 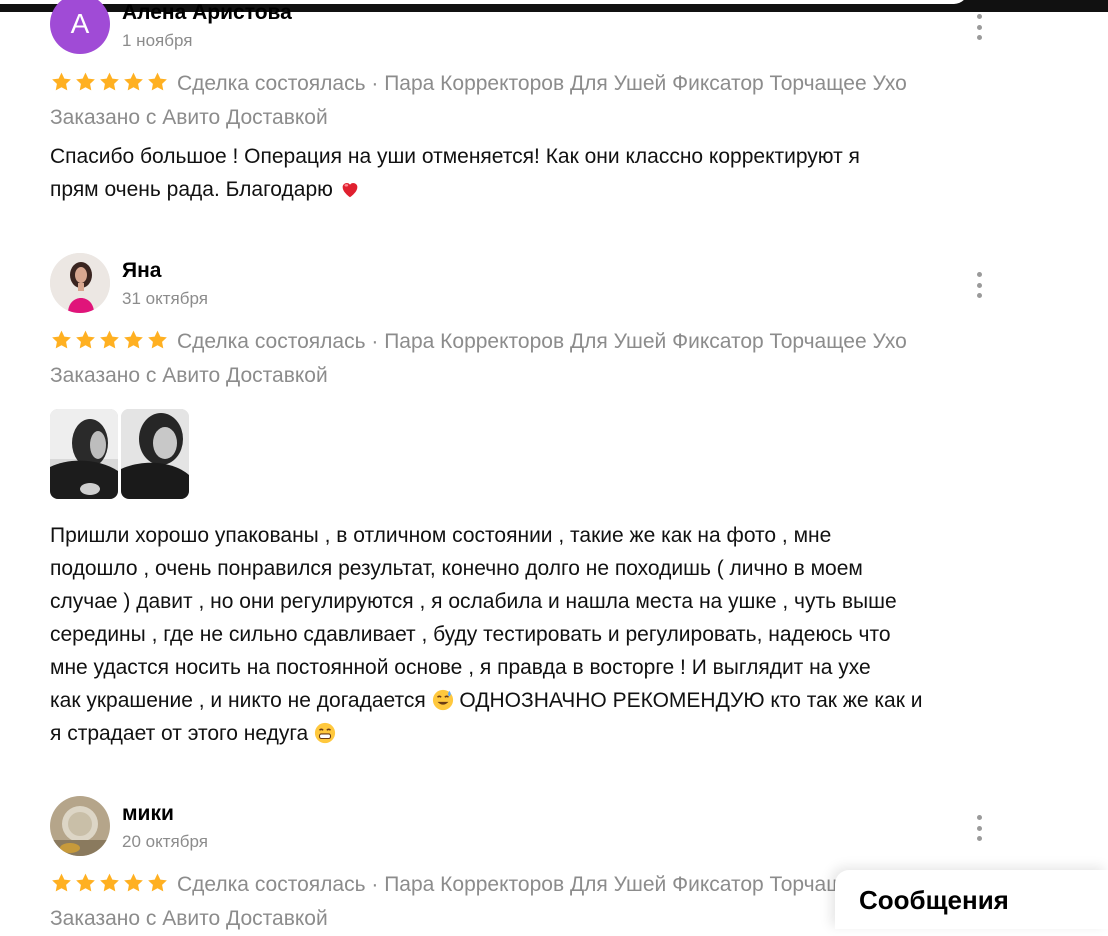 I want to click on messages-label: Сообщения, so click(x=934, y=900).